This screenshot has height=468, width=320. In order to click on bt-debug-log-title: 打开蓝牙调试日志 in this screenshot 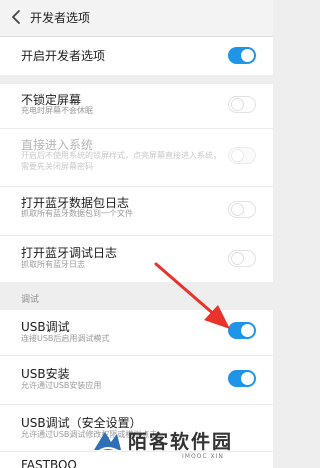, I will do `click(69, 253)`.